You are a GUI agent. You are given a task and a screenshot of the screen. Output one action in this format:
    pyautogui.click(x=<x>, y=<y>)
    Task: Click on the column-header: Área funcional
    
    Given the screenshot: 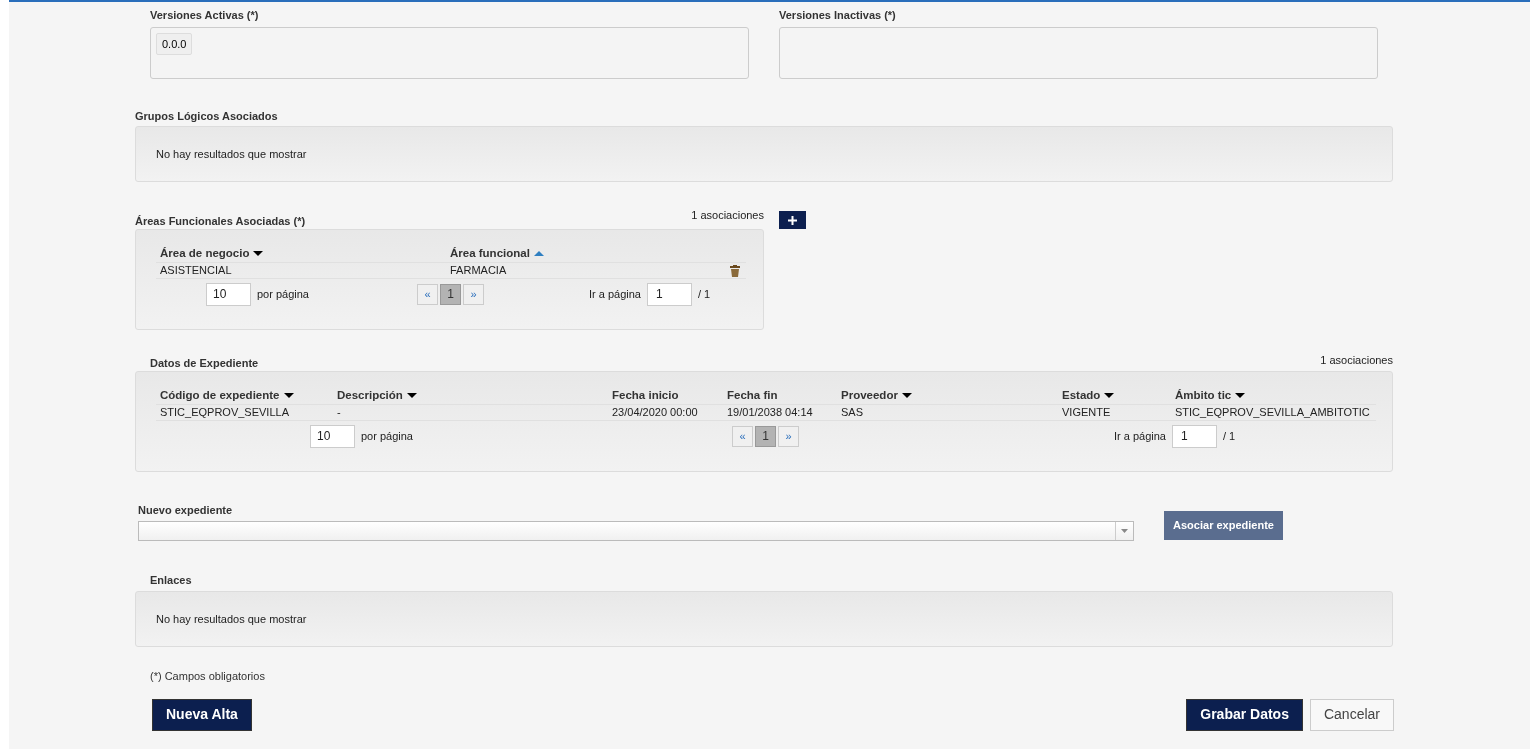 What is the action you would take?
    pyautogui.click(x=497, y=253)
    